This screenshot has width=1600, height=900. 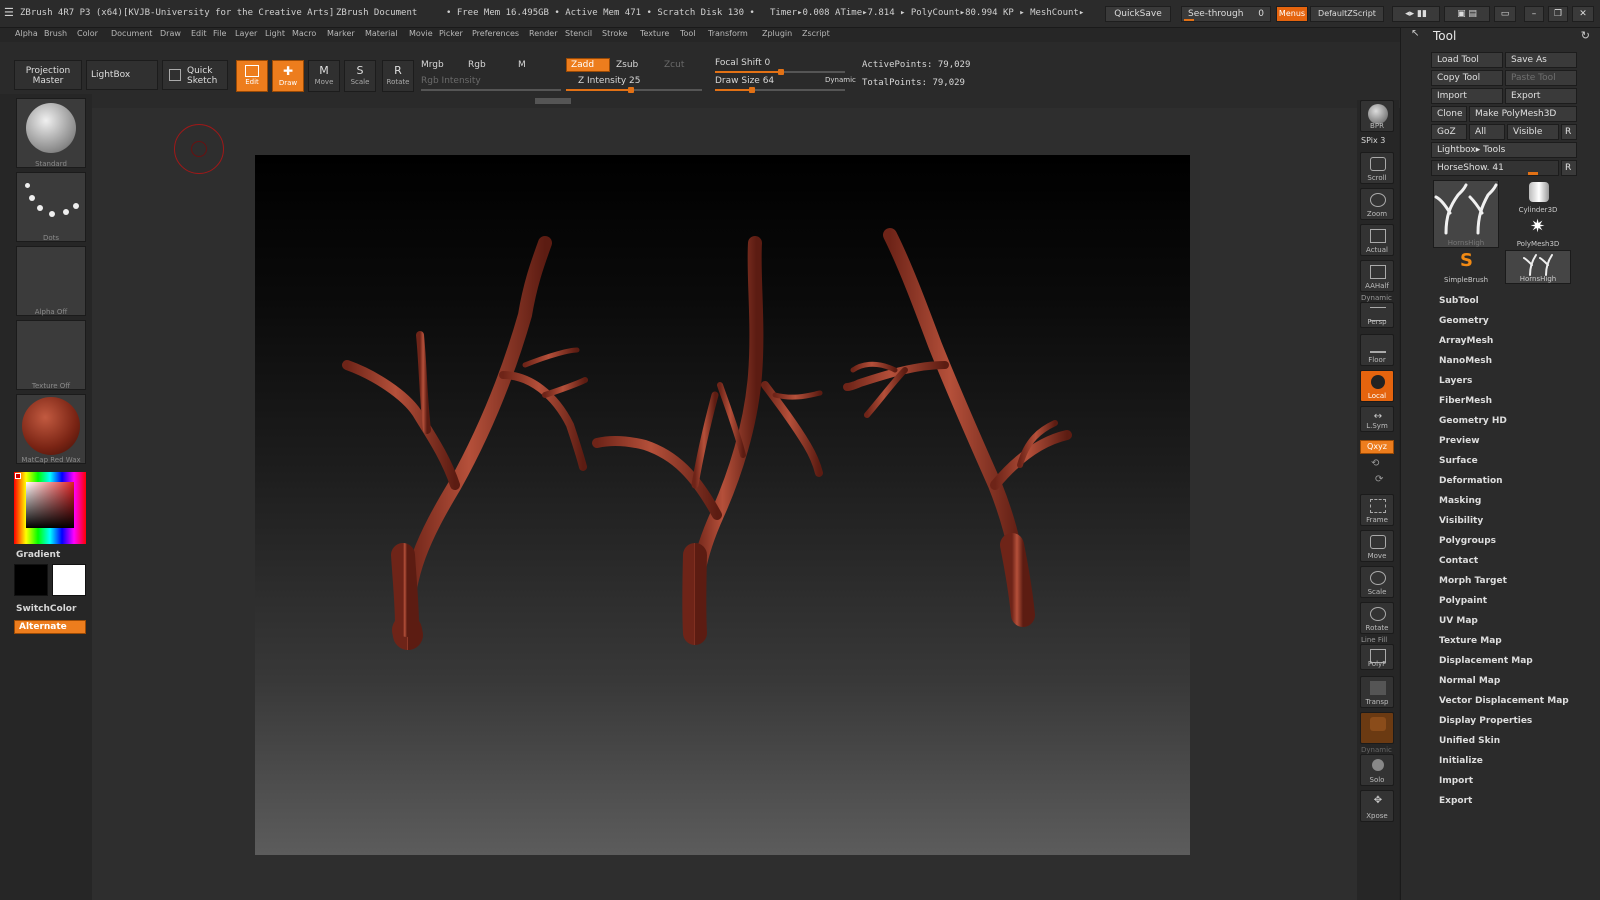 What do you see at coordinates (1463, 601) in the screenshot?
I see `section-polypaint: Polypaint` at bounding box center [1463, 601].